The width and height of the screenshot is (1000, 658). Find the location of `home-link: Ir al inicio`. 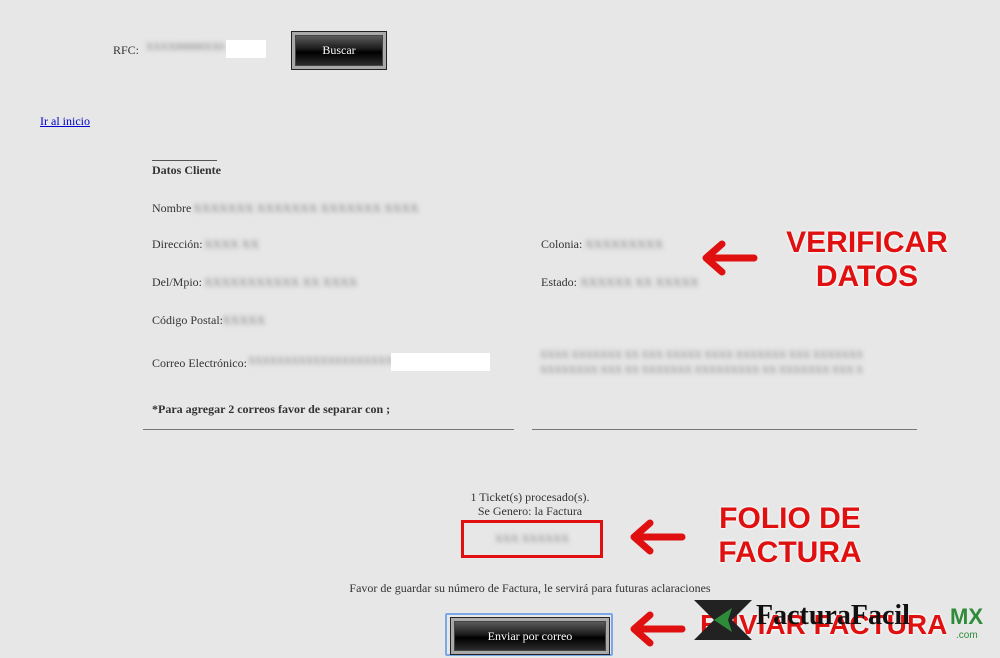

home-link: Ir al inicio is located at coordinates (65, 121).